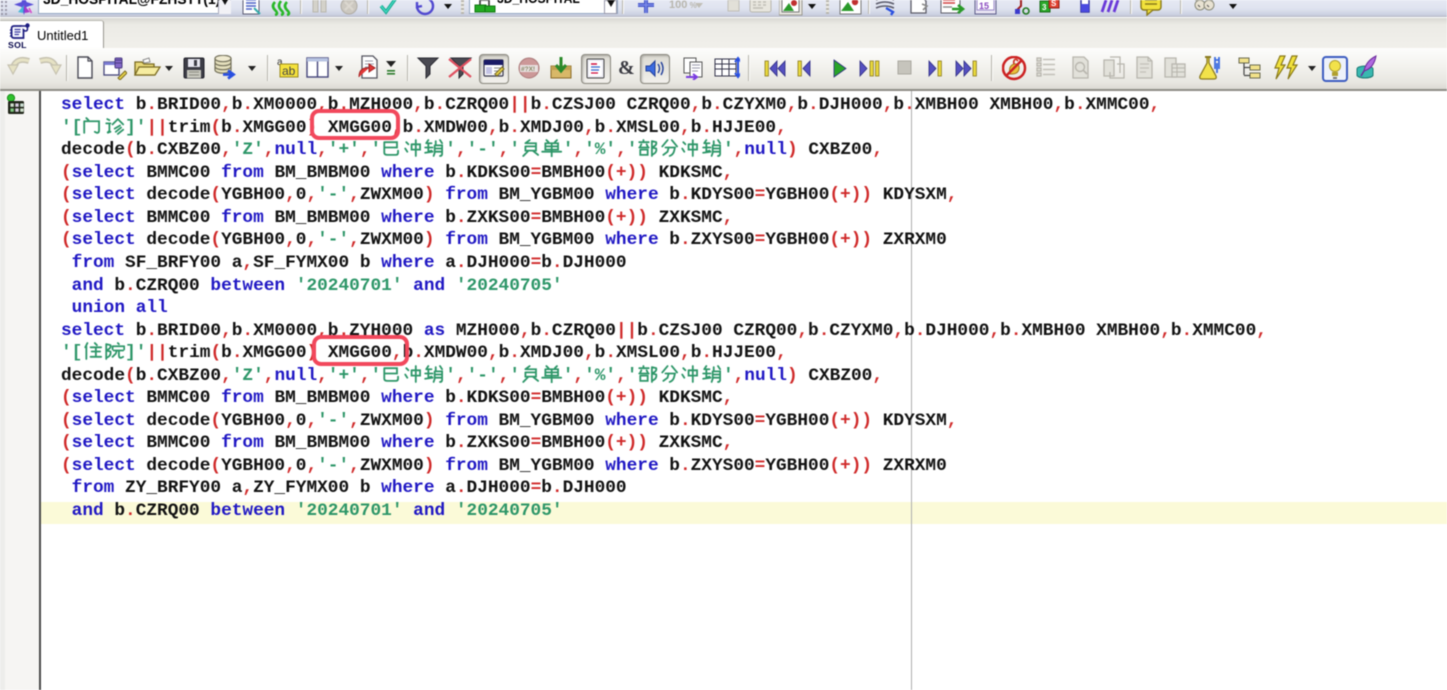 Image resolution: width=1447 pixels, height=690 pixels. Describe the element at coordinates (984, 6) in the screenshot. I see `svg-text: 15` at that location.